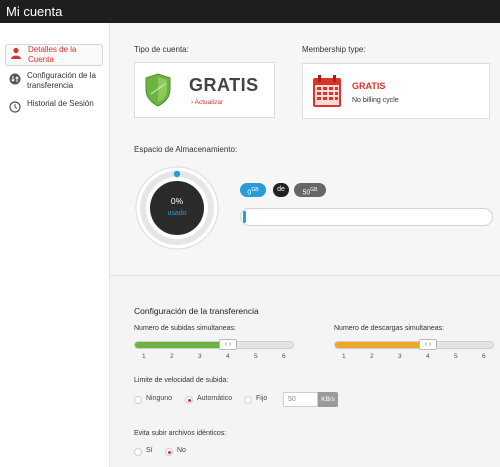 This screenshot has width=500, height=467. I want to click on duplicate-option-label: No, so click(181, 450).